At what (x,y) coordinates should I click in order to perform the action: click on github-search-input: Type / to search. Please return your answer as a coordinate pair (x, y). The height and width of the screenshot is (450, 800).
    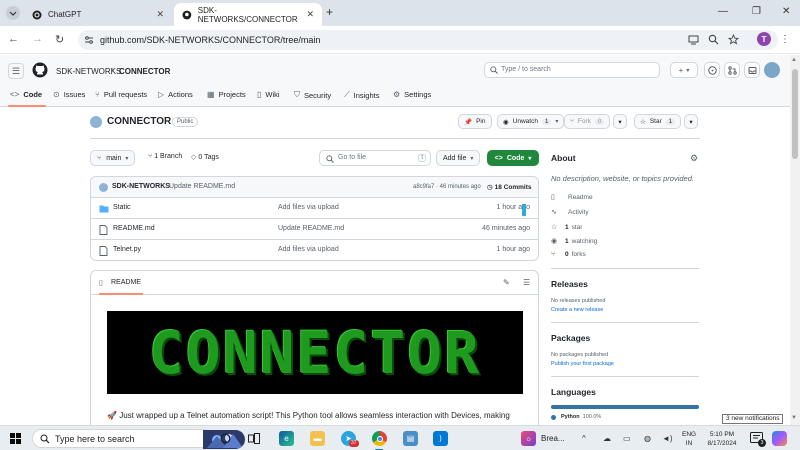
    Looking at the image, I should click on (572, 70).